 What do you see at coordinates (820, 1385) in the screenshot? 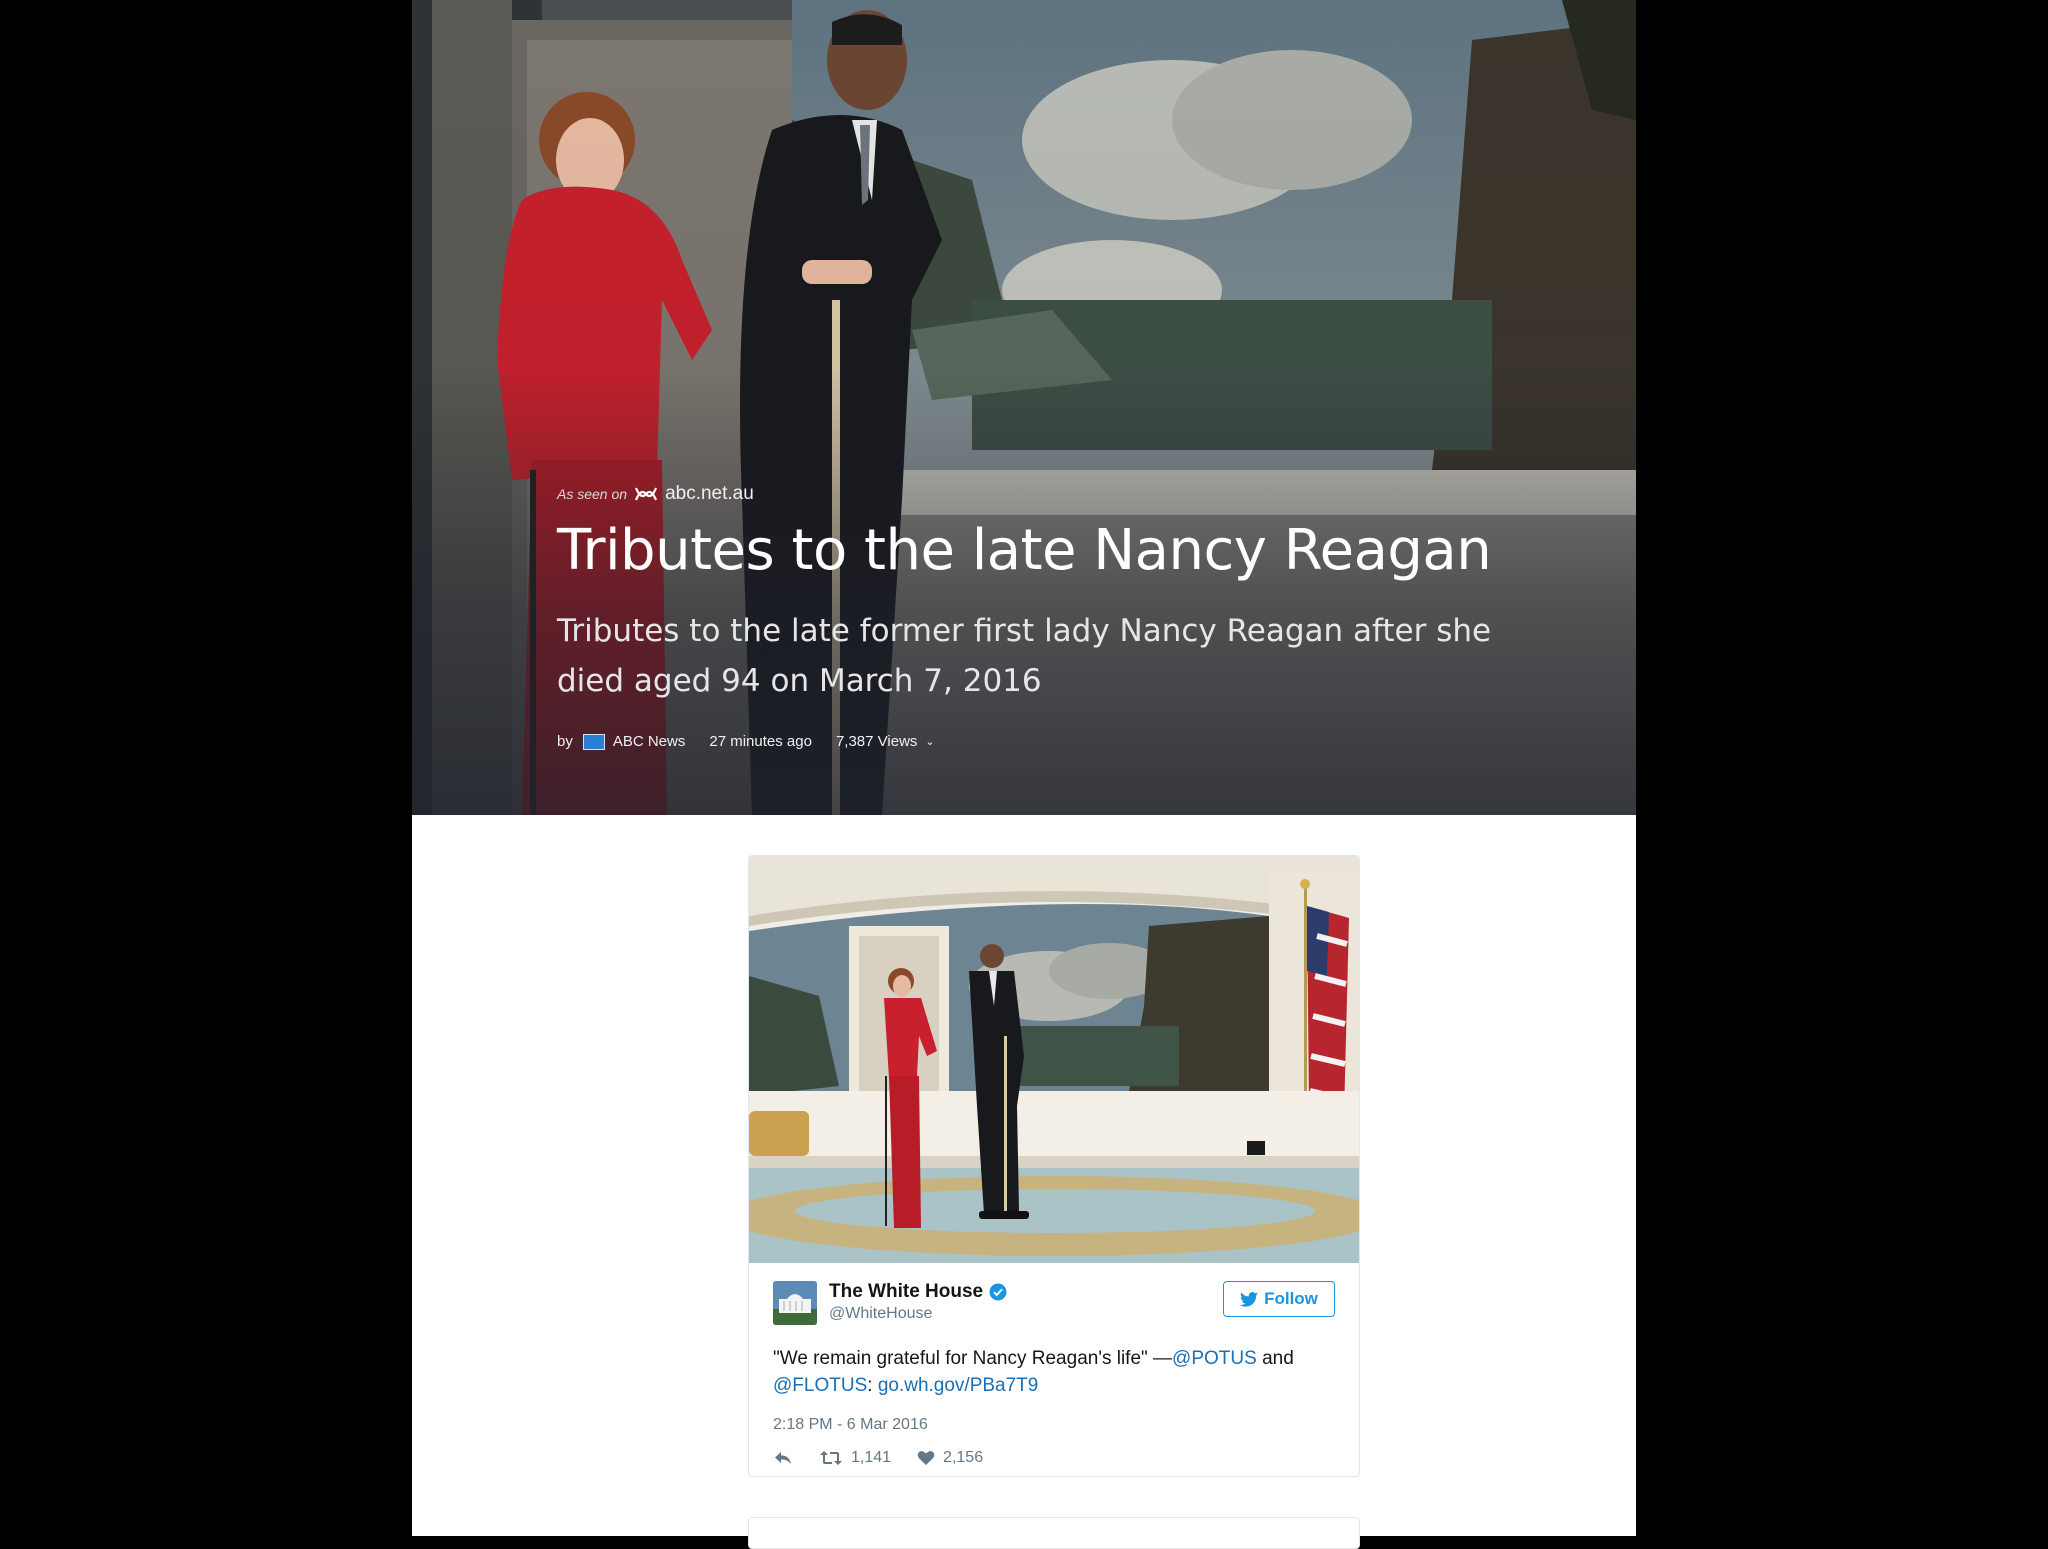
I see `mention-flotus-link: @FLOTUS` at bounding box center [820, 1385].